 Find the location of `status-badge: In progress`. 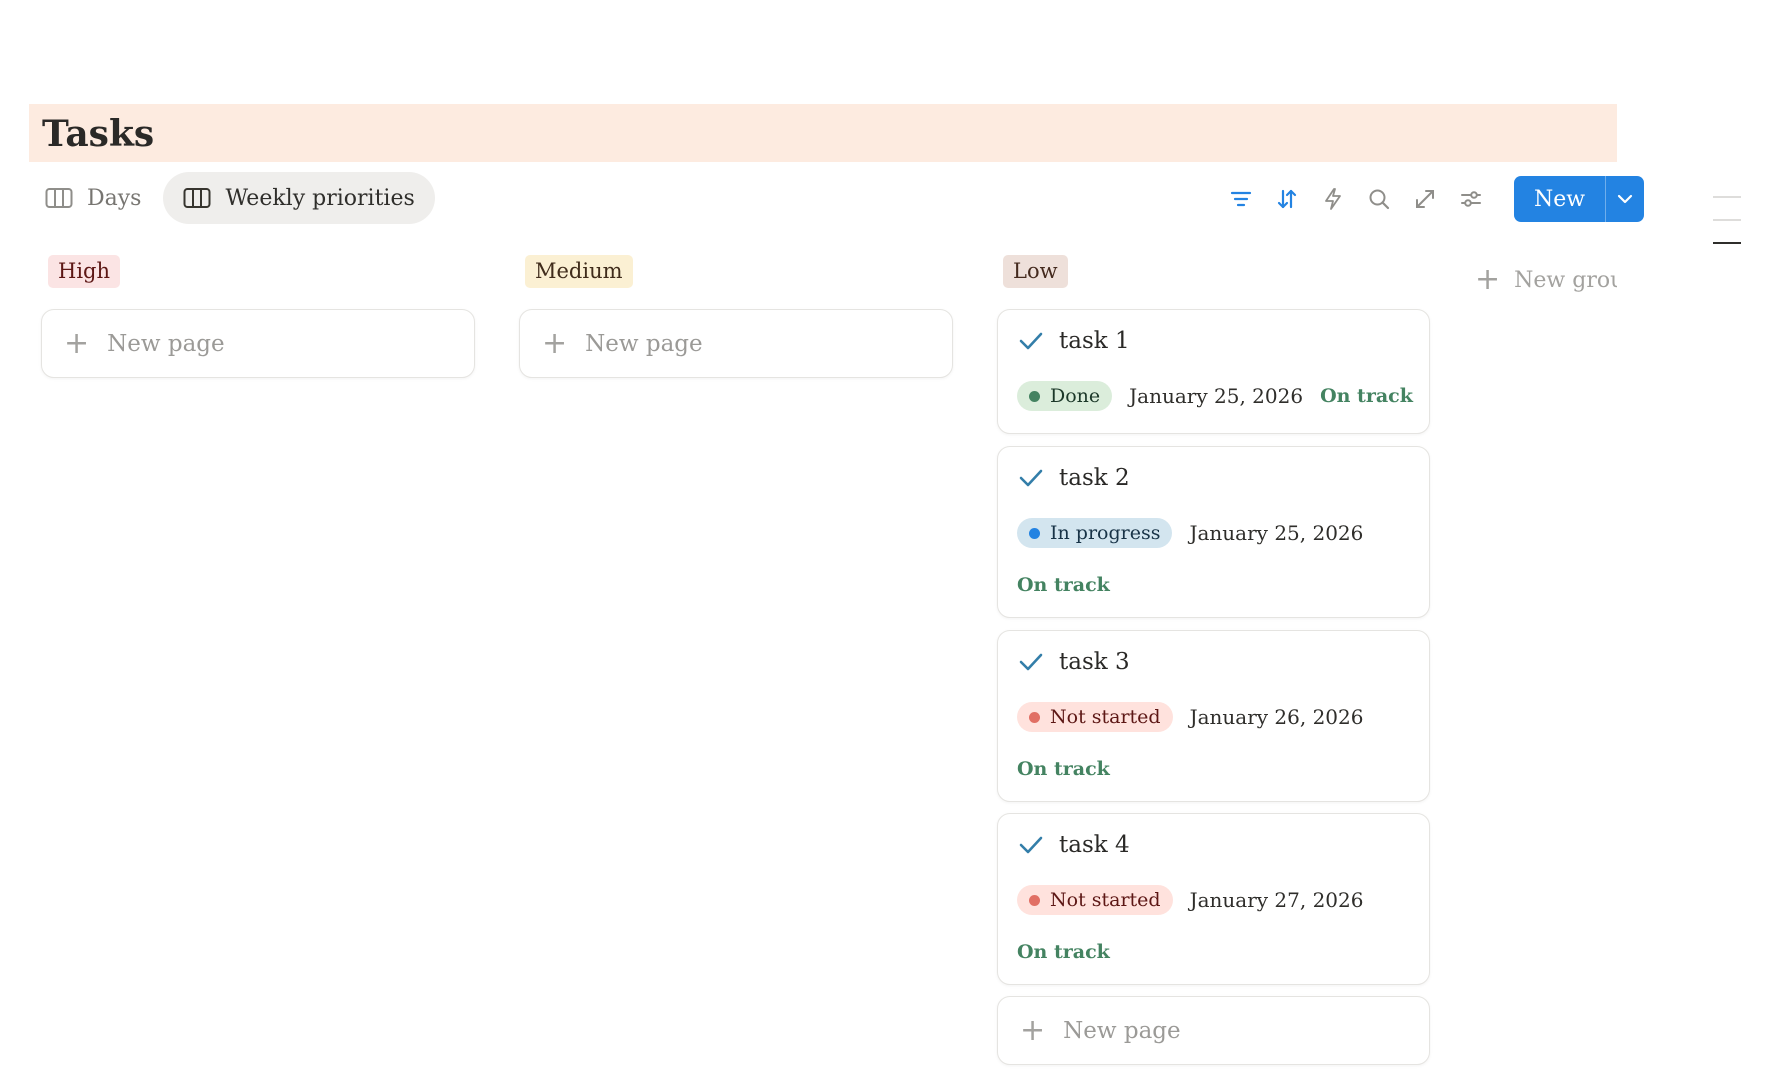

status-badge: In progress is located at coordinates (1095, 533).